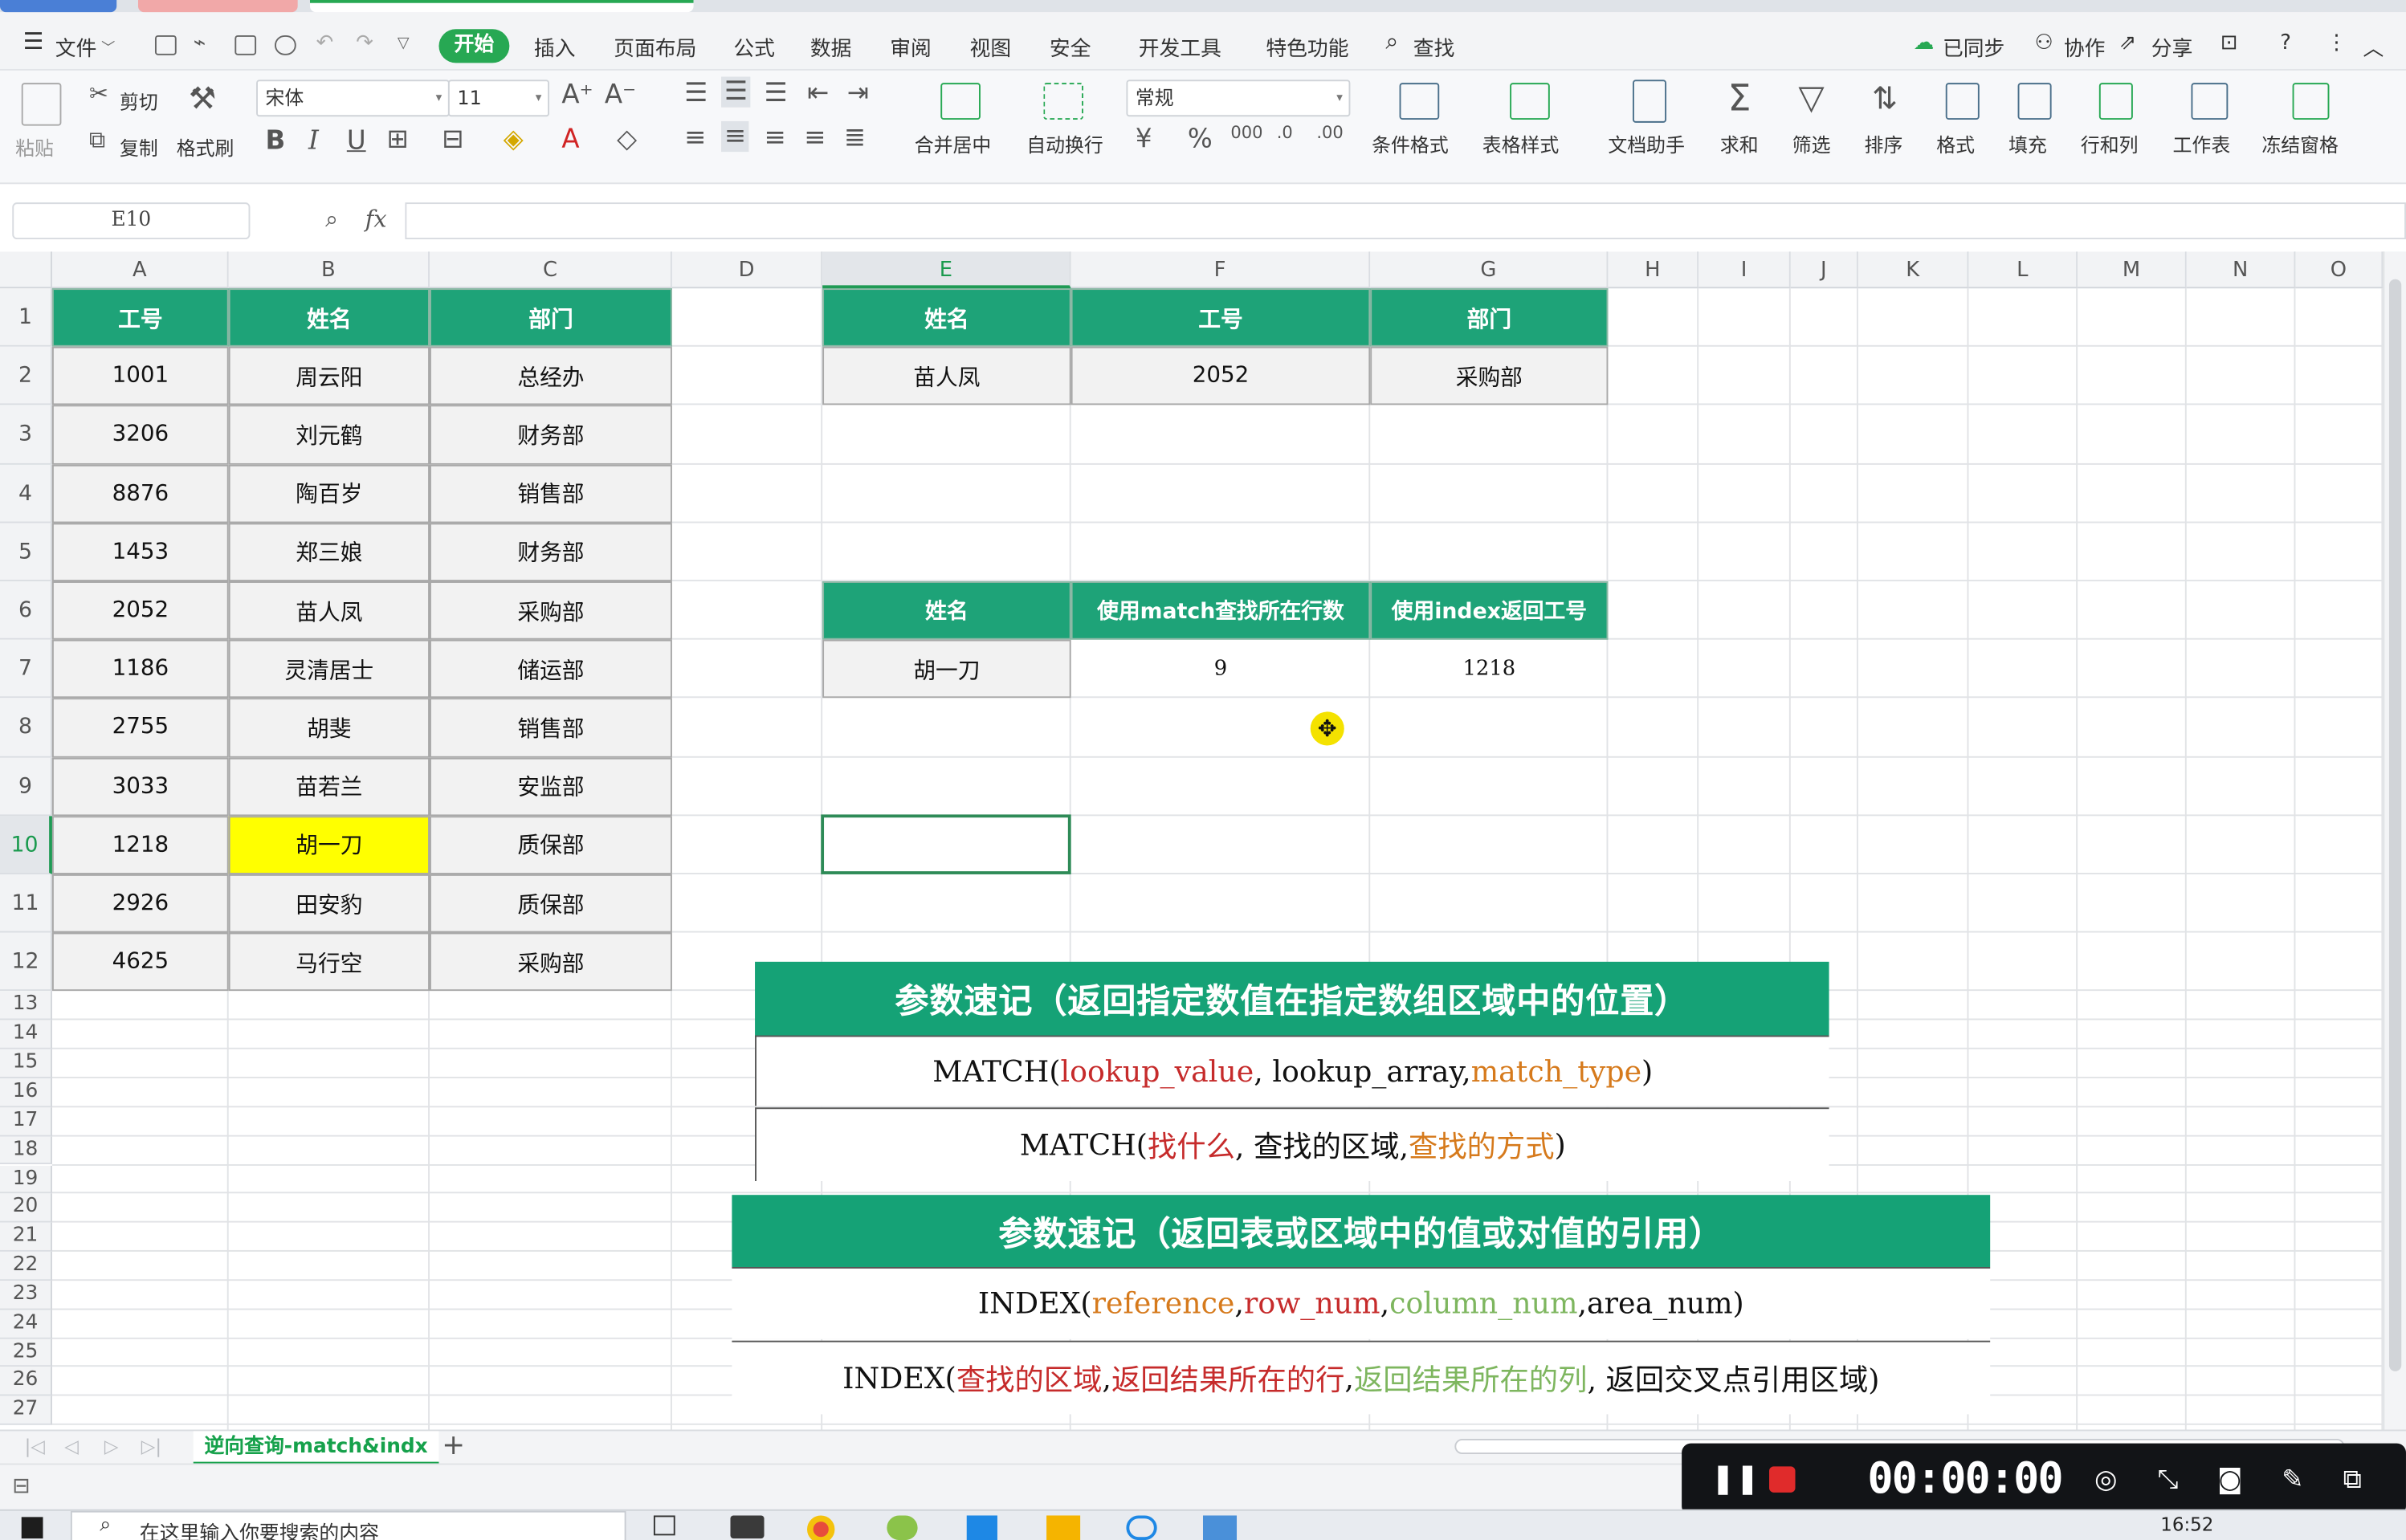 Image resolution: width=2406 pixels, height=1540 pixels. Describe the element at coordinates (276, 141) in the screenshot. I see `bold-icon: B` at that location.